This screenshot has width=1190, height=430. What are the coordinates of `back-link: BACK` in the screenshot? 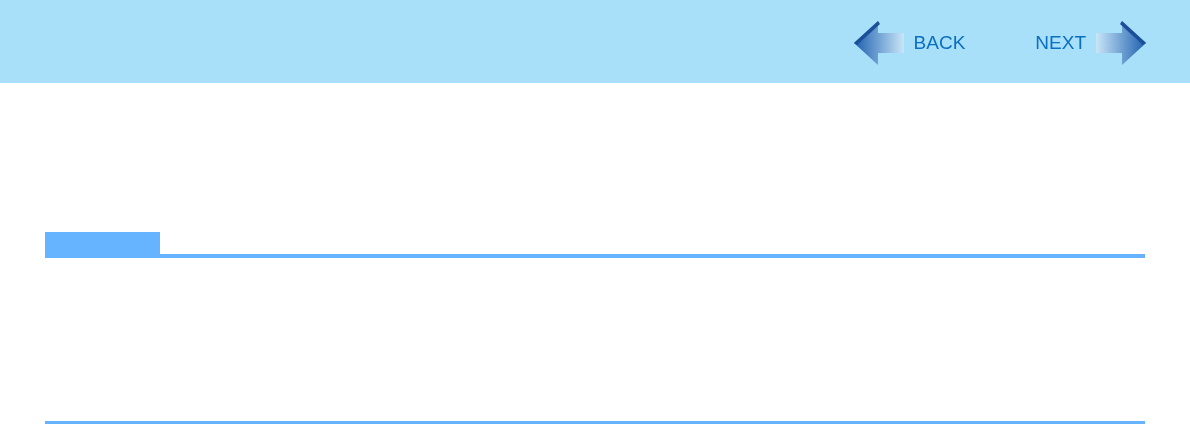 It's located at (909, 41).